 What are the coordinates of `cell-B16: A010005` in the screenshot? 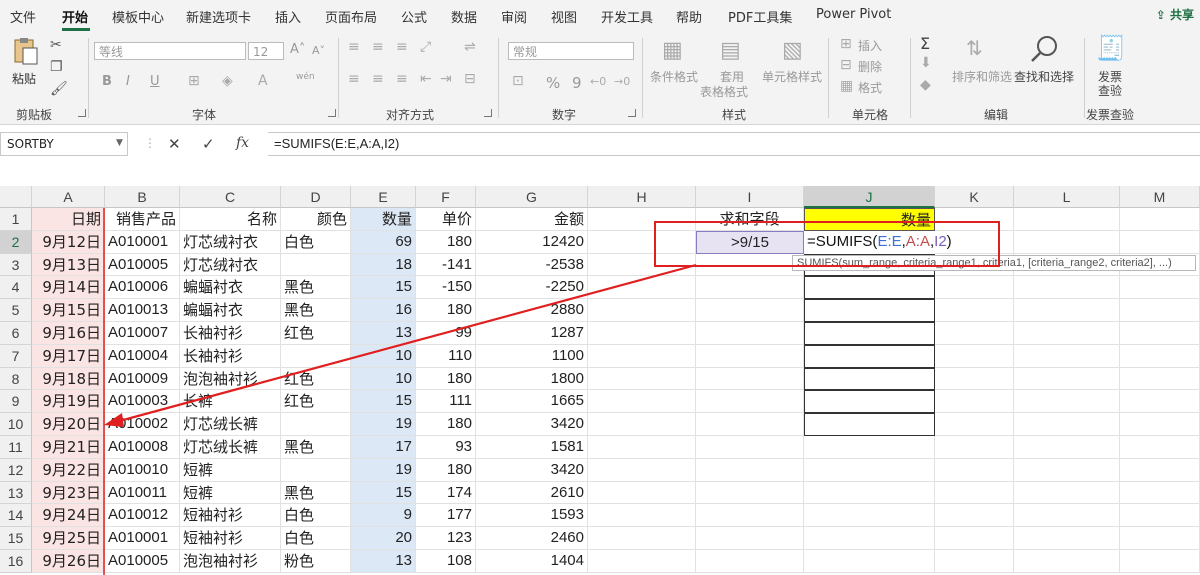 It's located at (142, 561).